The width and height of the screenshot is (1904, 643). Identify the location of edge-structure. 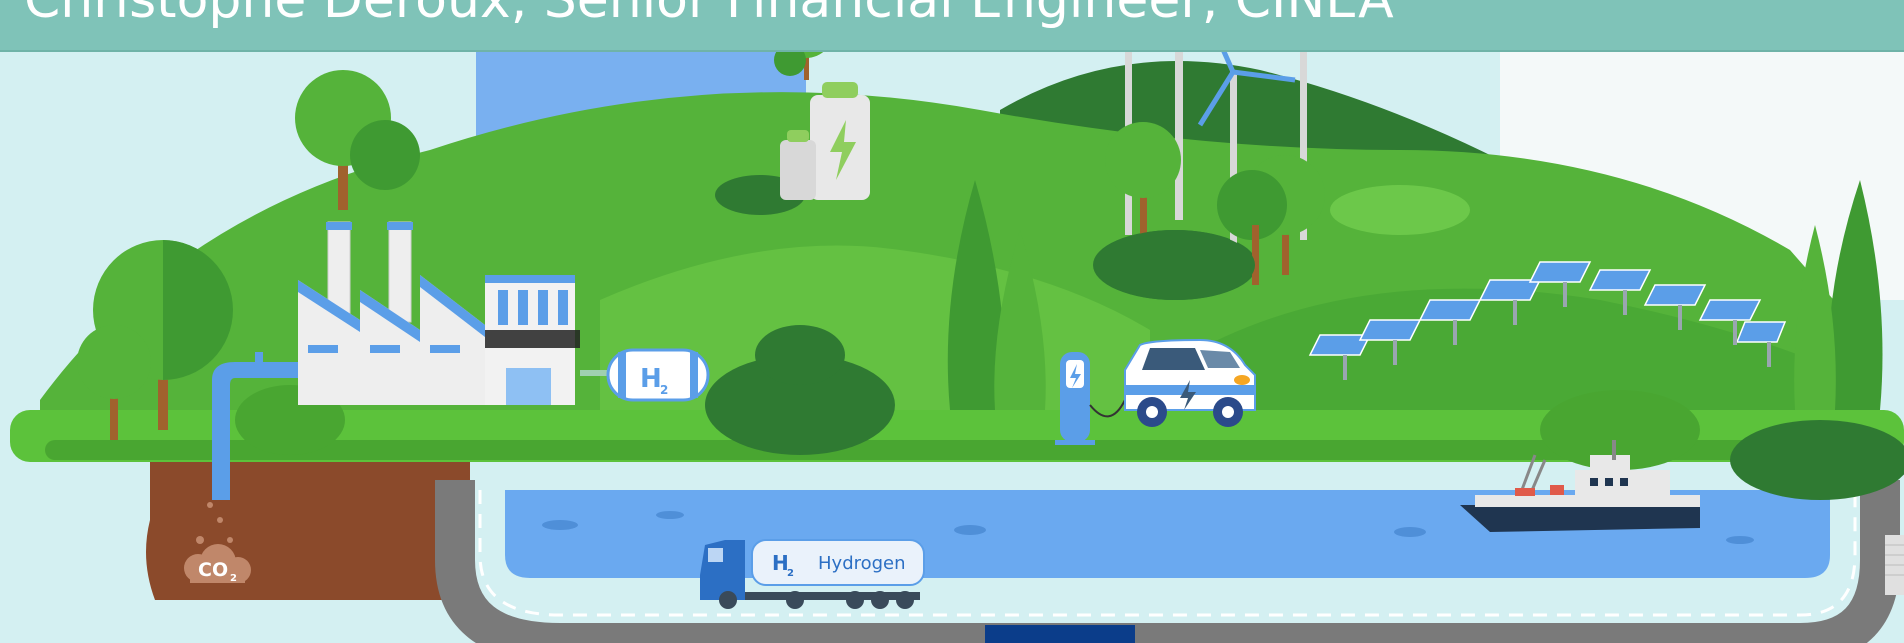
(1894, 565).